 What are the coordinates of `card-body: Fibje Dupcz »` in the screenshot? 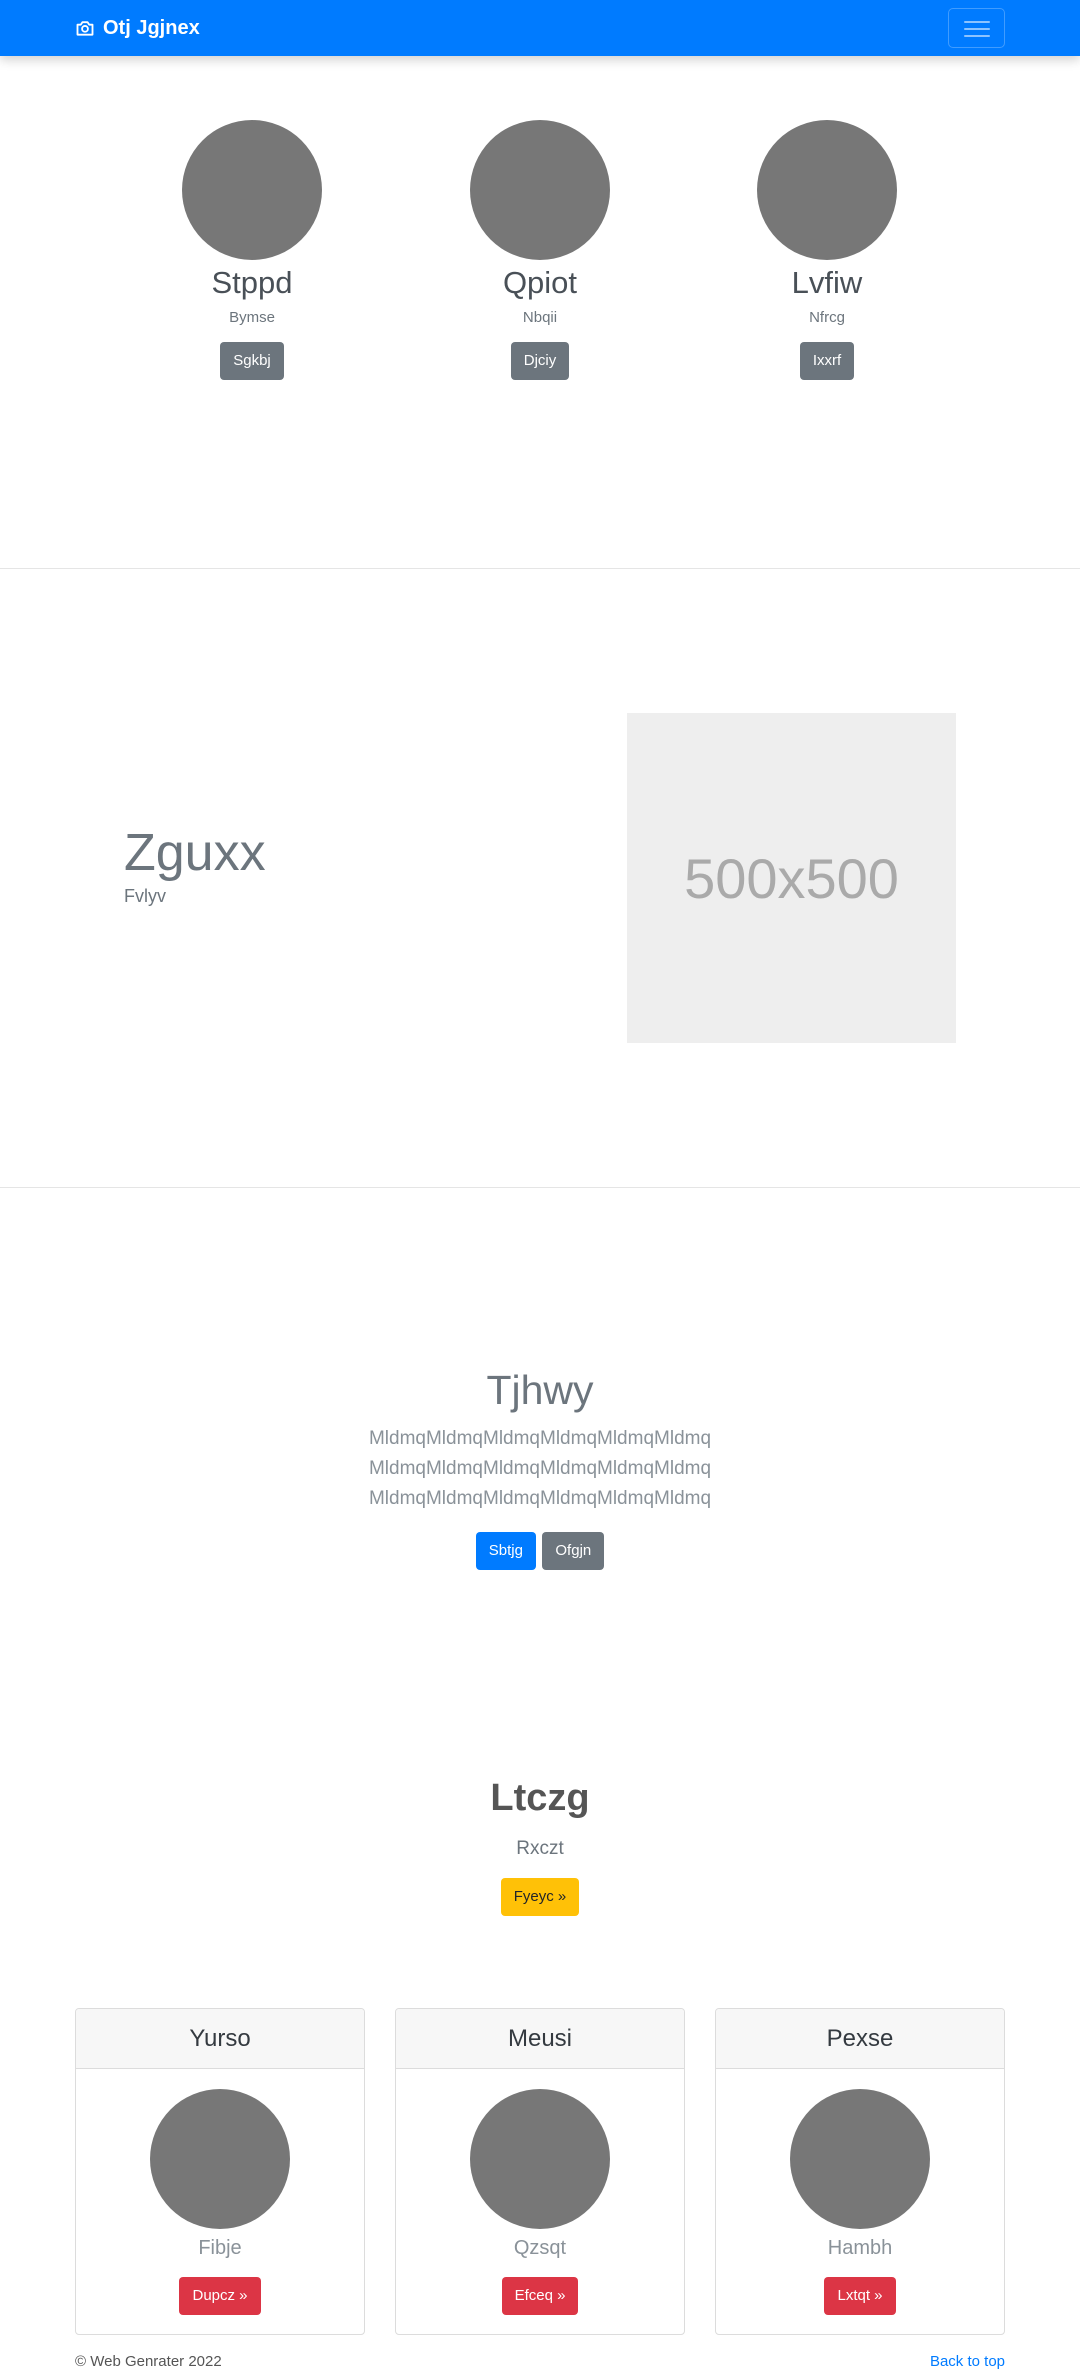 It's located at (220, 2192).